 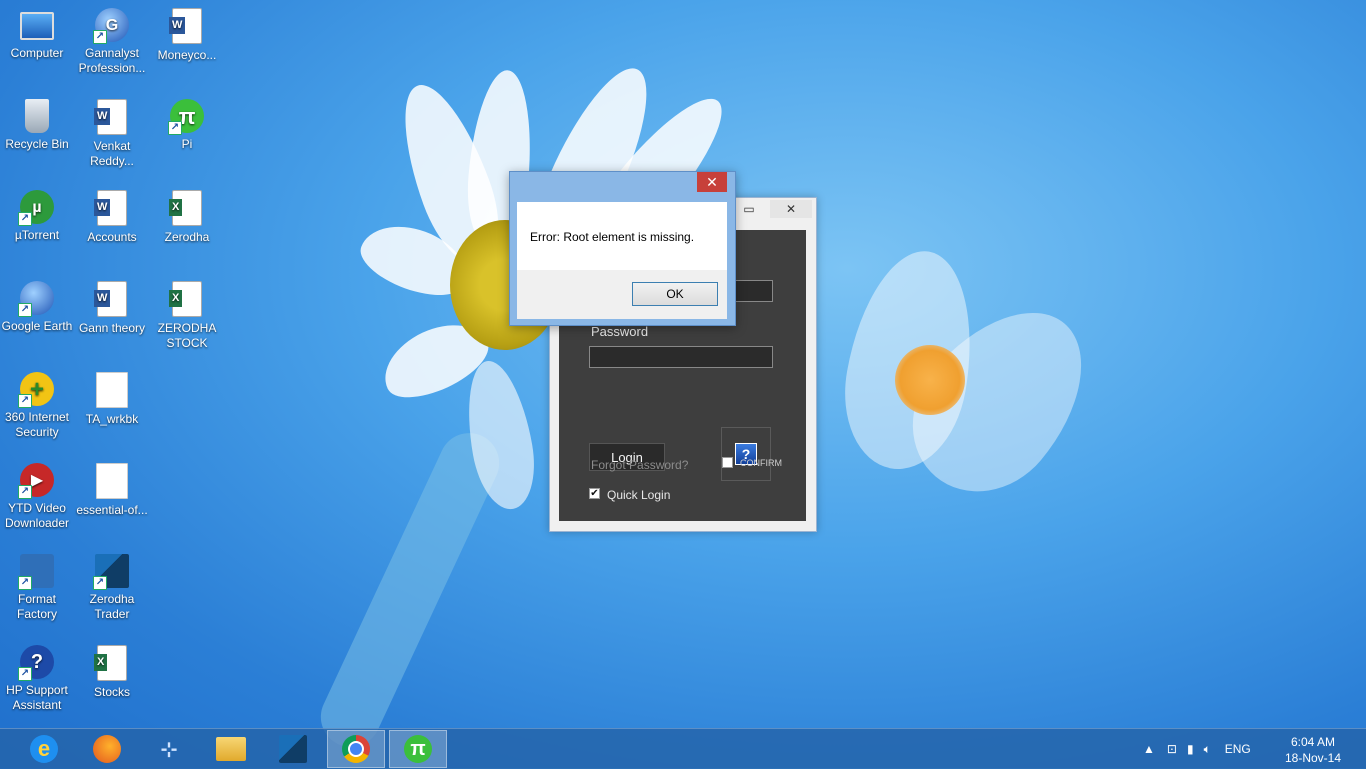 I want to click on google-earth-icon: ↗, so click(x=36, y=299).